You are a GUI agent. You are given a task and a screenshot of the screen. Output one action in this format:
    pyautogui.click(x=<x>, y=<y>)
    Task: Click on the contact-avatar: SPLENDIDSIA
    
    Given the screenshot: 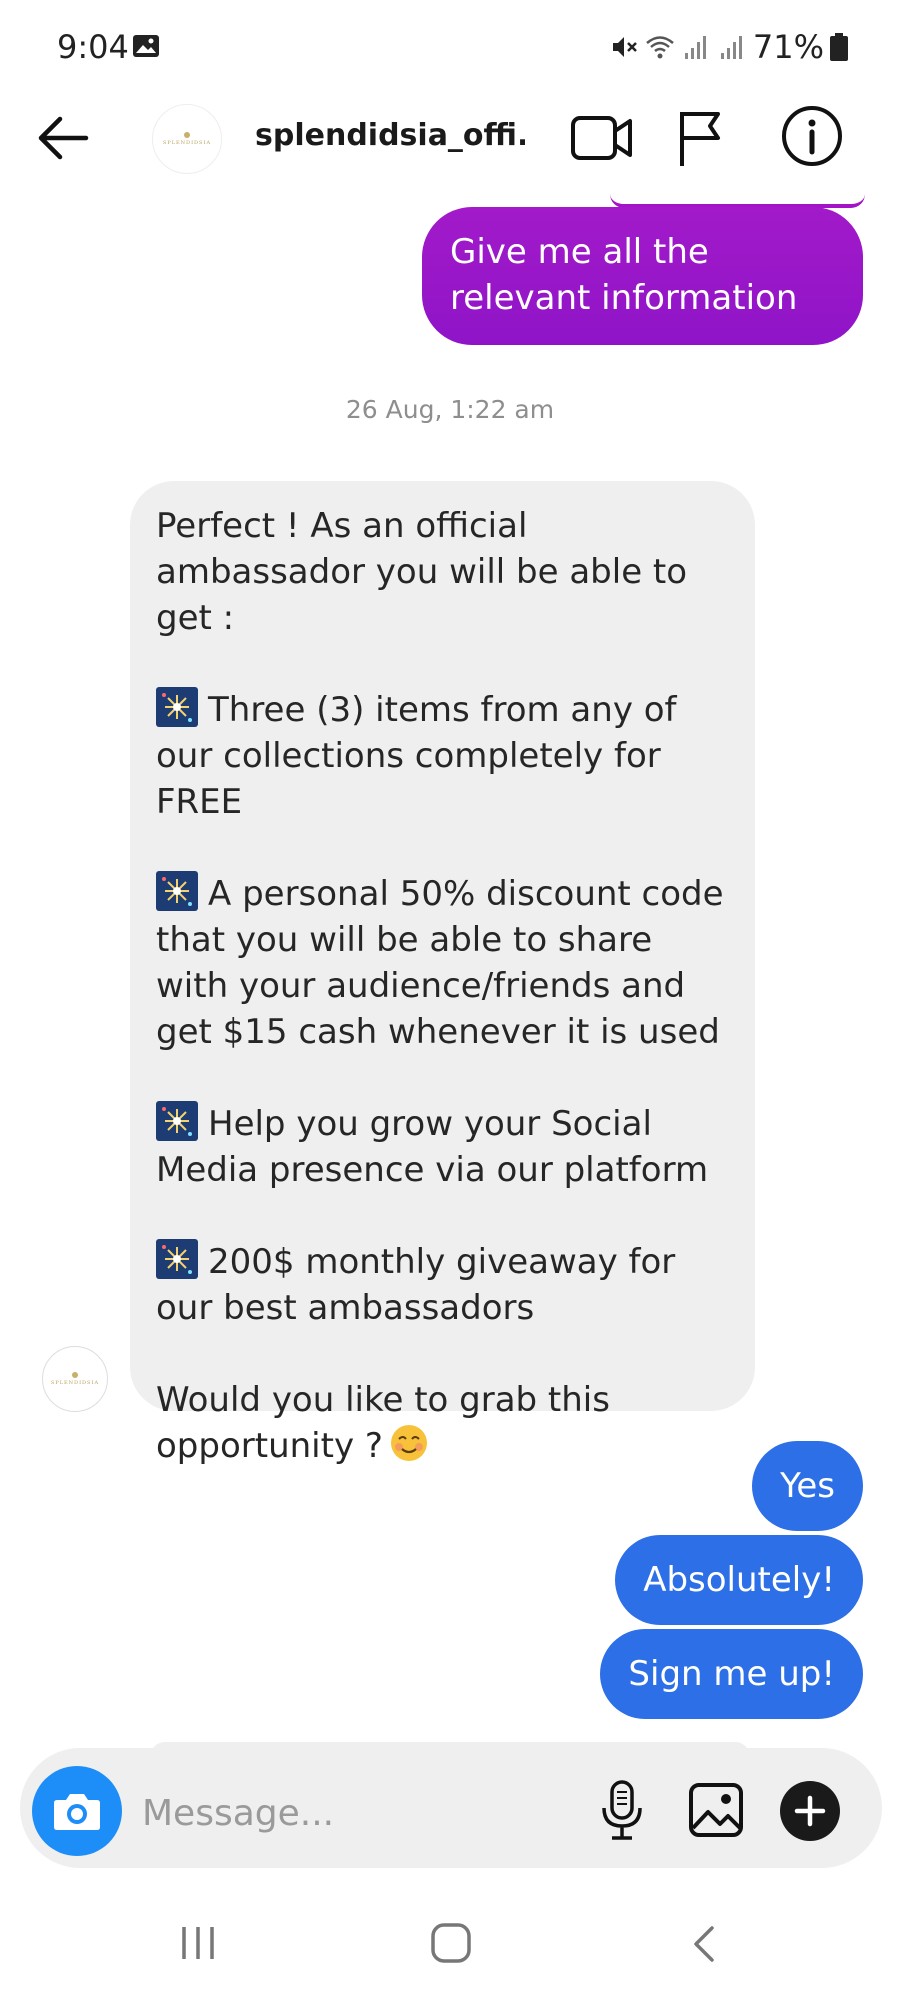 What is the action you would take?
    pyautogui.click(x=187, y=139)
    